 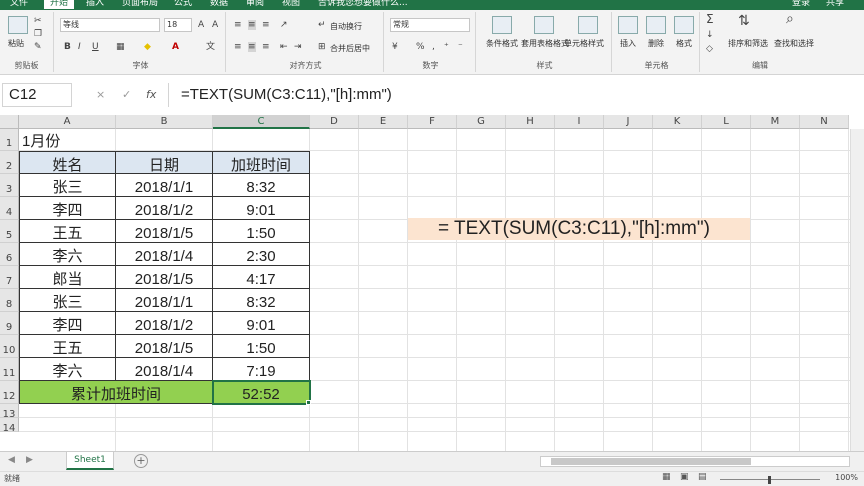 I want to click on cell-a1-title: 1月份, so click(x=67, y=140).